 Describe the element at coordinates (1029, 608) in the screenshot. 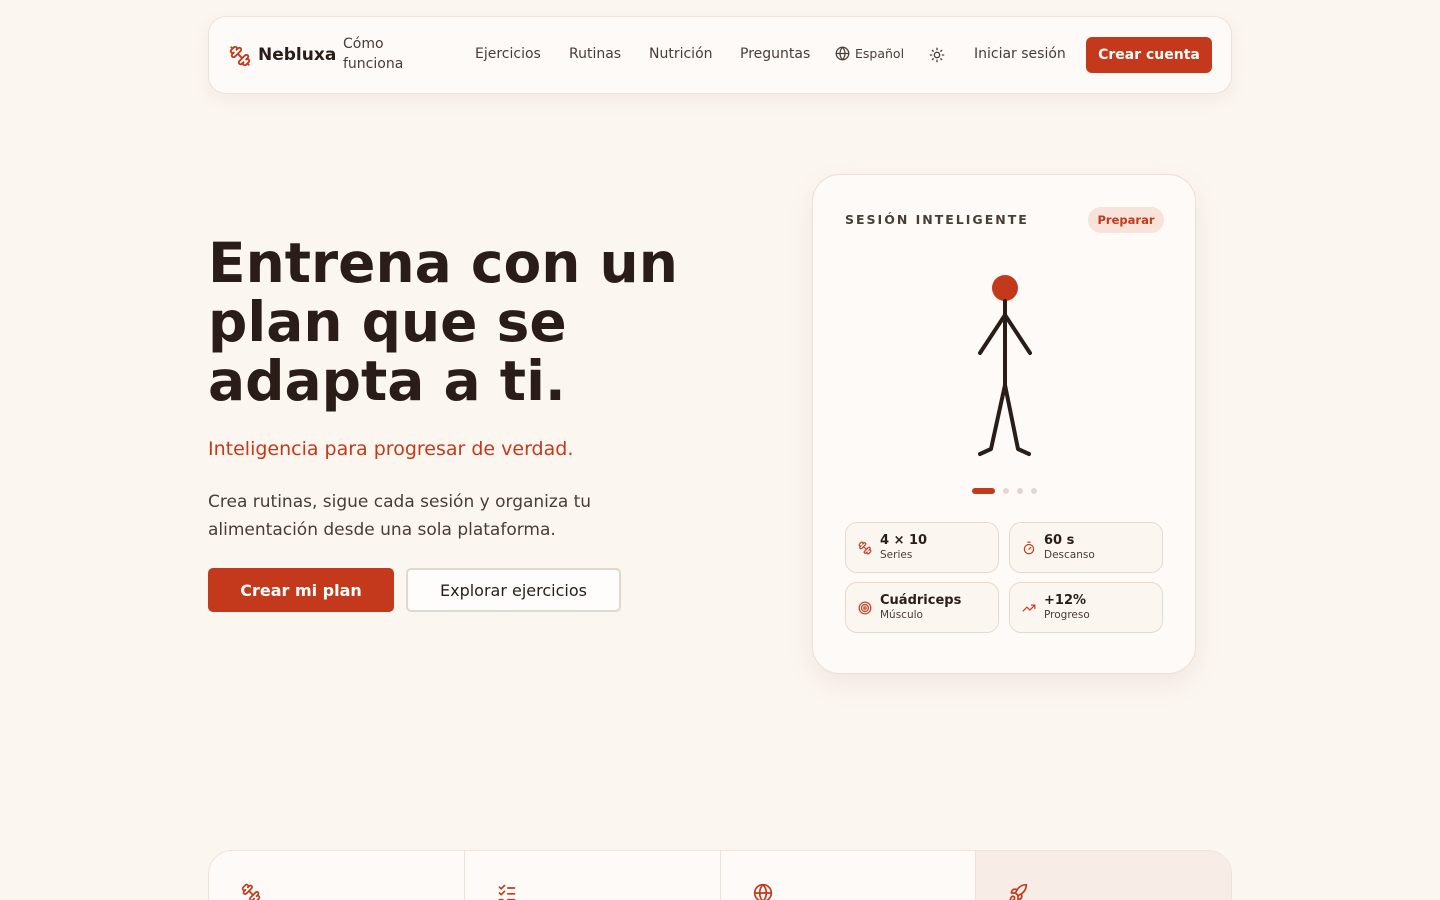

I see `trending-up-icon` at that location.